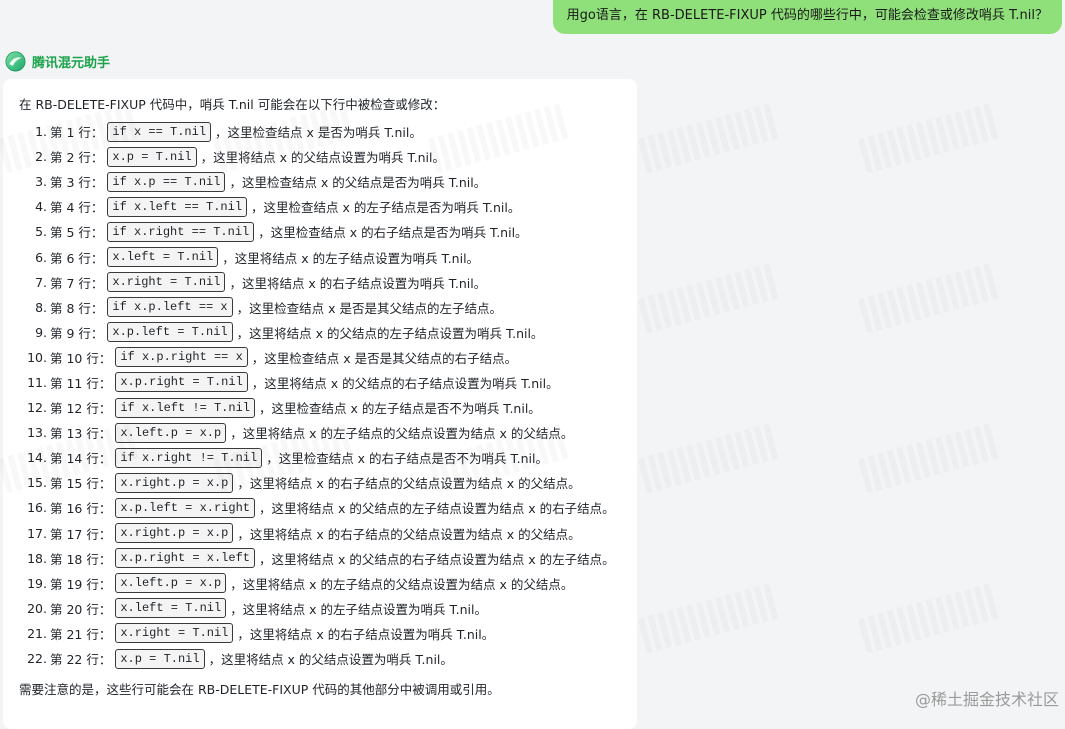 This screenshot has width=1065, height=729. What do you see at coordinates (81, 634) in the screenshot?
I see `list-item-label: 第 21 行：` at bounding box center [81, 634].